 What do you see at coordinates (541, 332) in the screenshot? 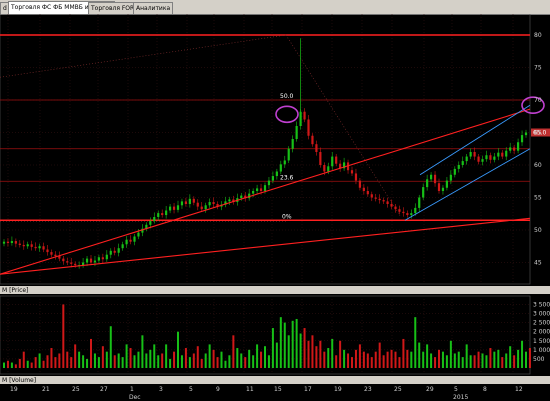
I see `volume-tick-label: 2 000` at bounding box center [541, 332].